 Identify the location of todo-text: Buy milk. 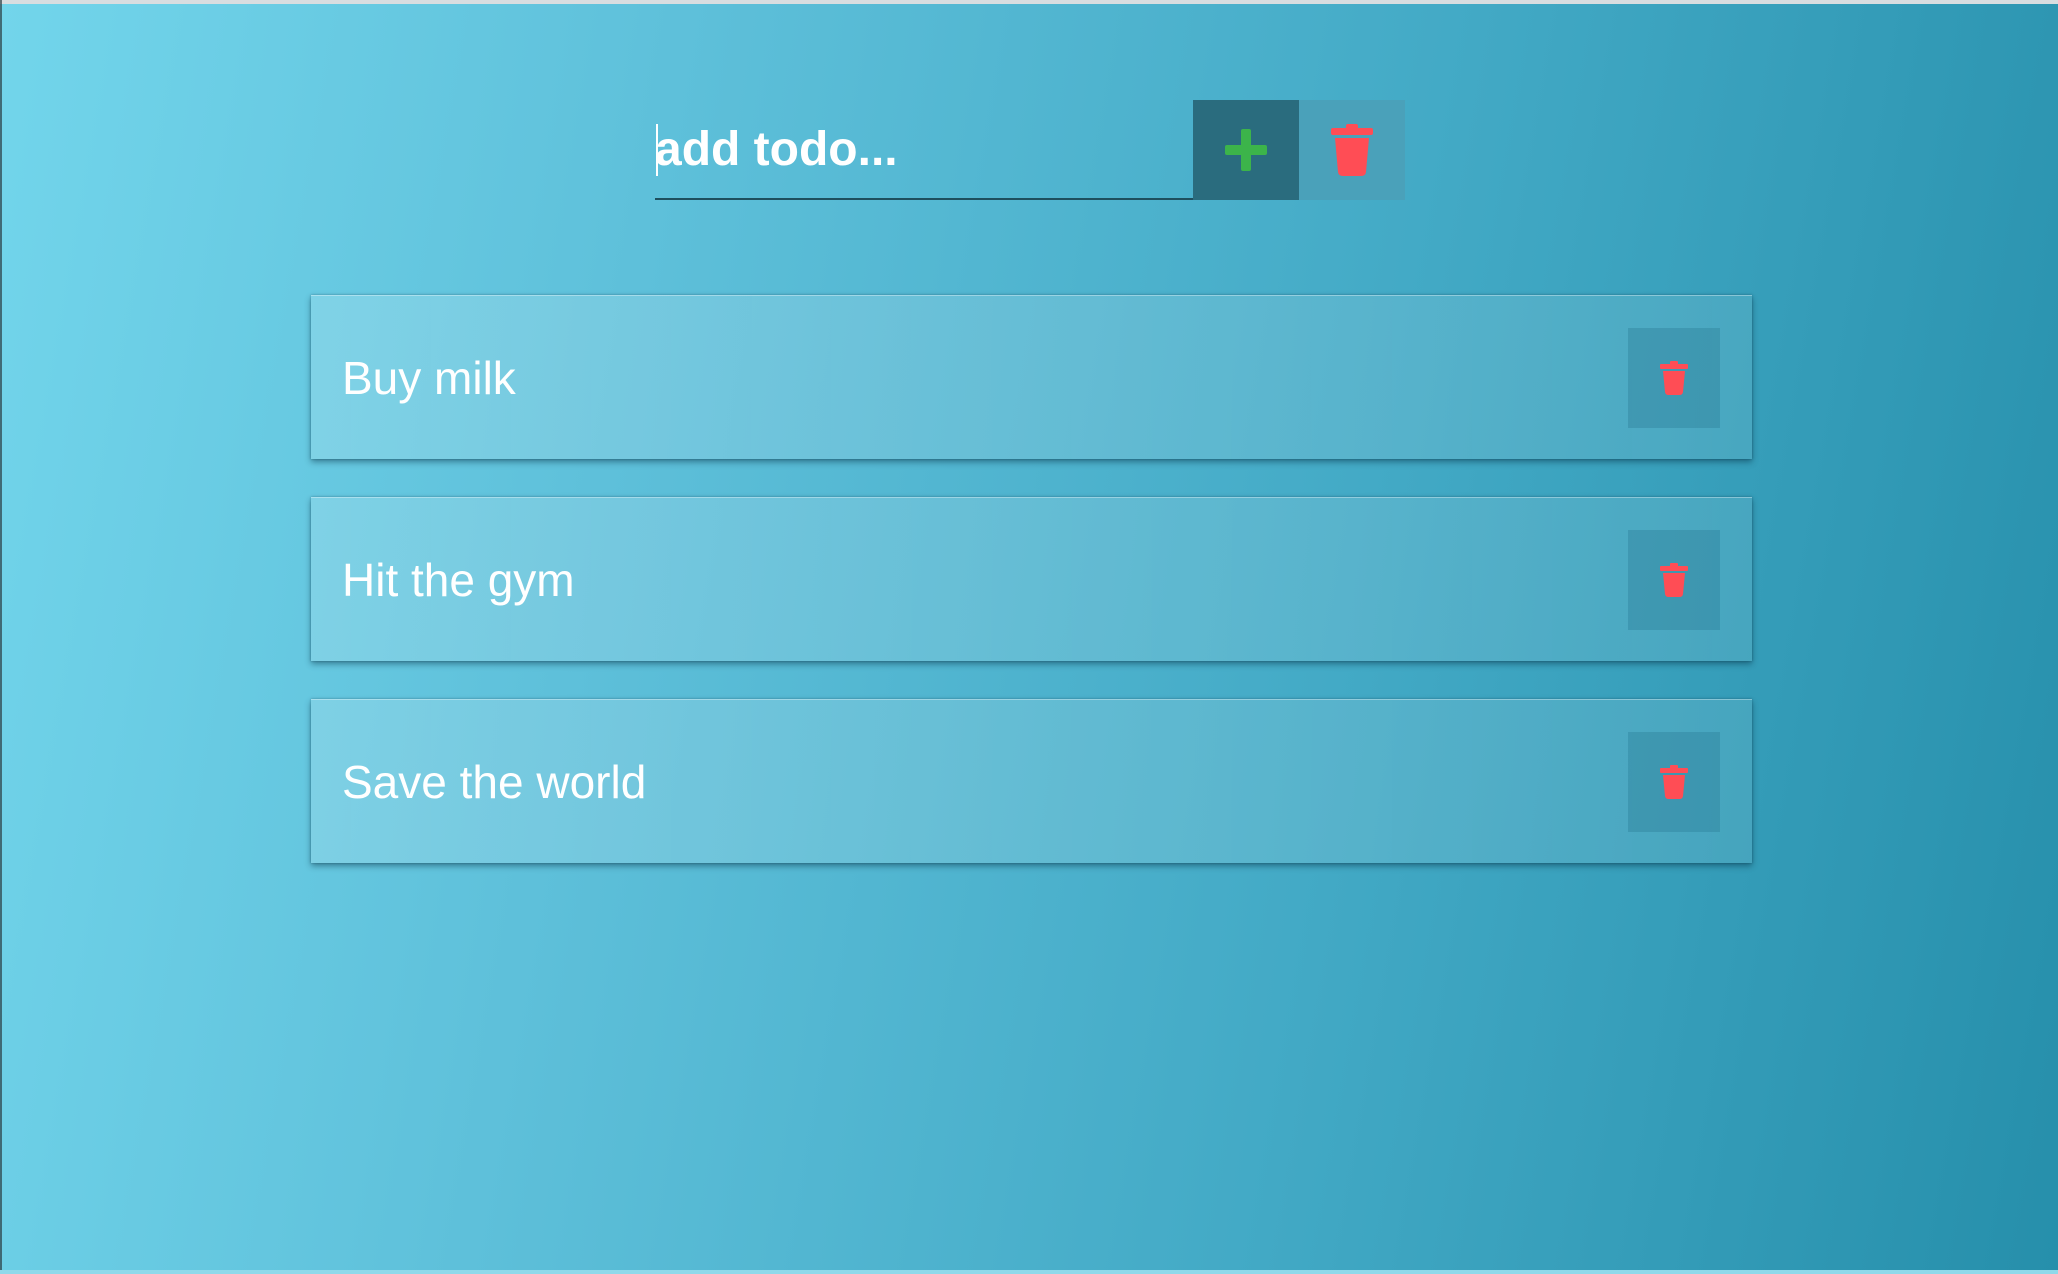
(429, 378).